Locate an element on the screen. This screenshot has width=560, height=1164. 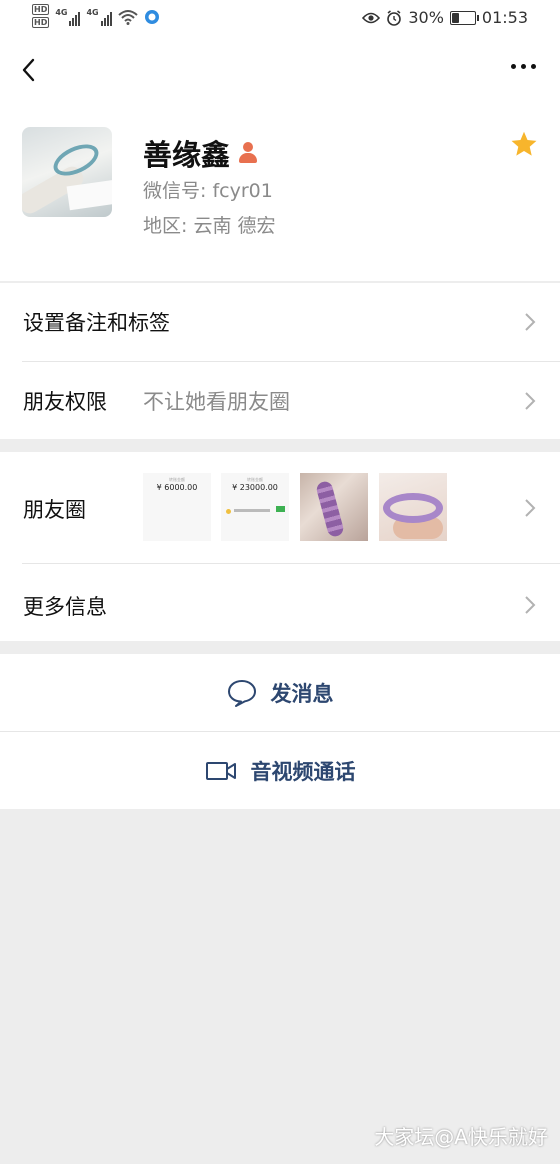
send-message-label: 发消息 is located at coordinates (302, 693).